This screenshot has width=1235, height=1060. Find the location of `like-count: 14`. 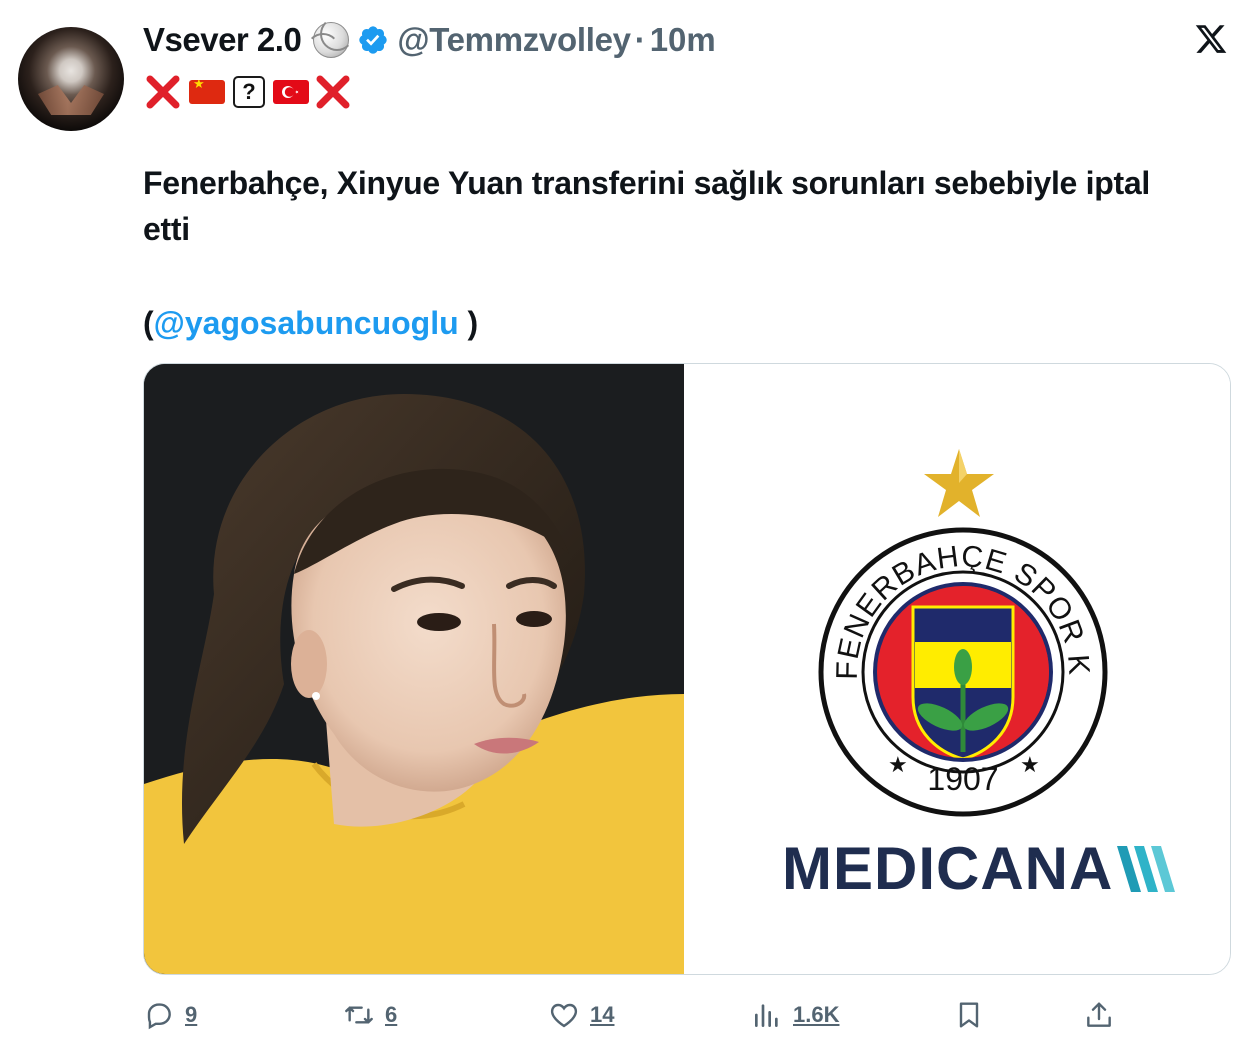

like-count: 14 is located at coordinates (602, 1015).